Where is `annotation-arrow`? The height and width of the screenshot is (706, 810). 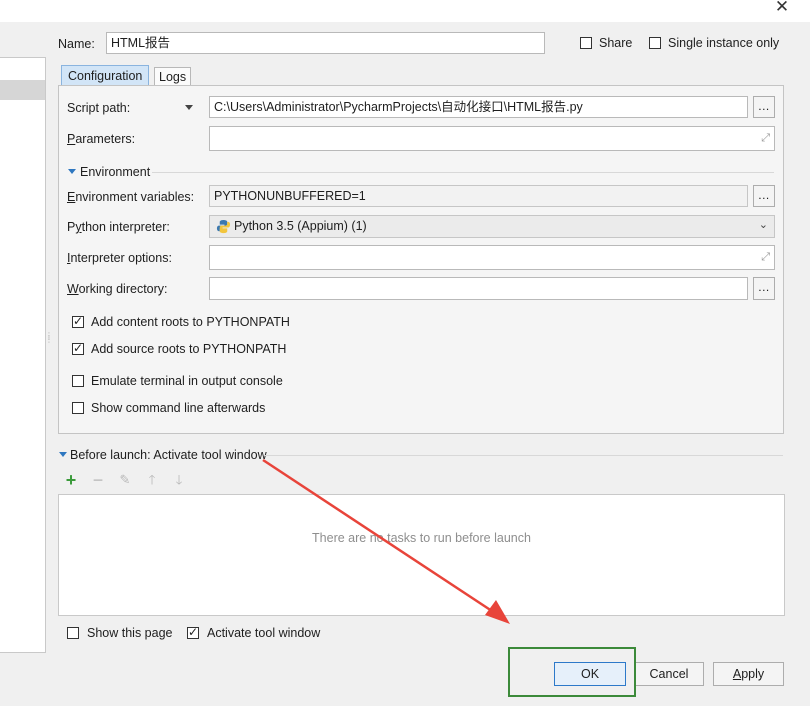 annotation-arrow is located at coordinates (386, 541).